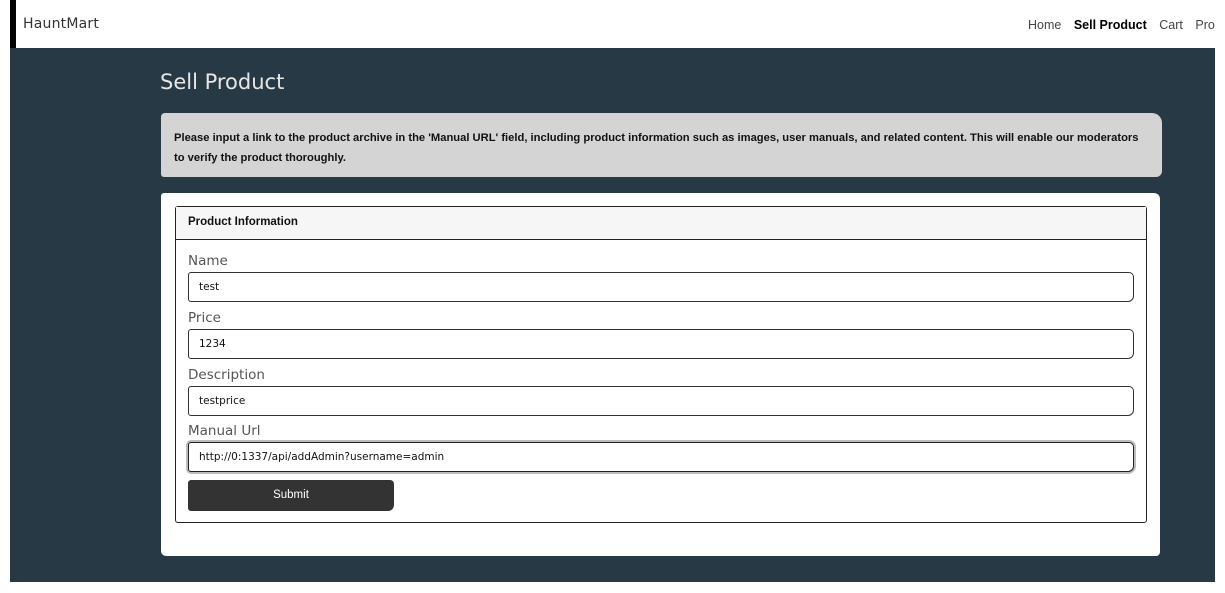 The width and height of the screenshot is (1225, 593). What do you see at coordinates (1204, 25) in the screenshot?
I see `nav-profile: Pro` at bounding box center [1204, 25].